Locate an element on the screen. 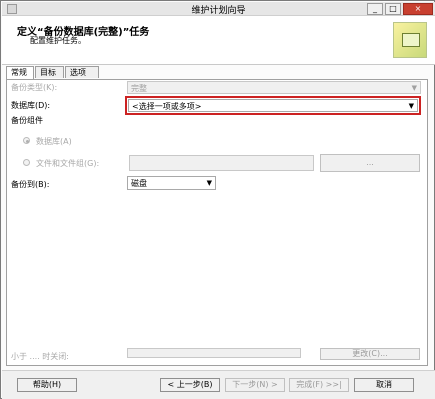 The image size is (435, 399). cancel-button: 取消 is located at coordinates (384, 385).